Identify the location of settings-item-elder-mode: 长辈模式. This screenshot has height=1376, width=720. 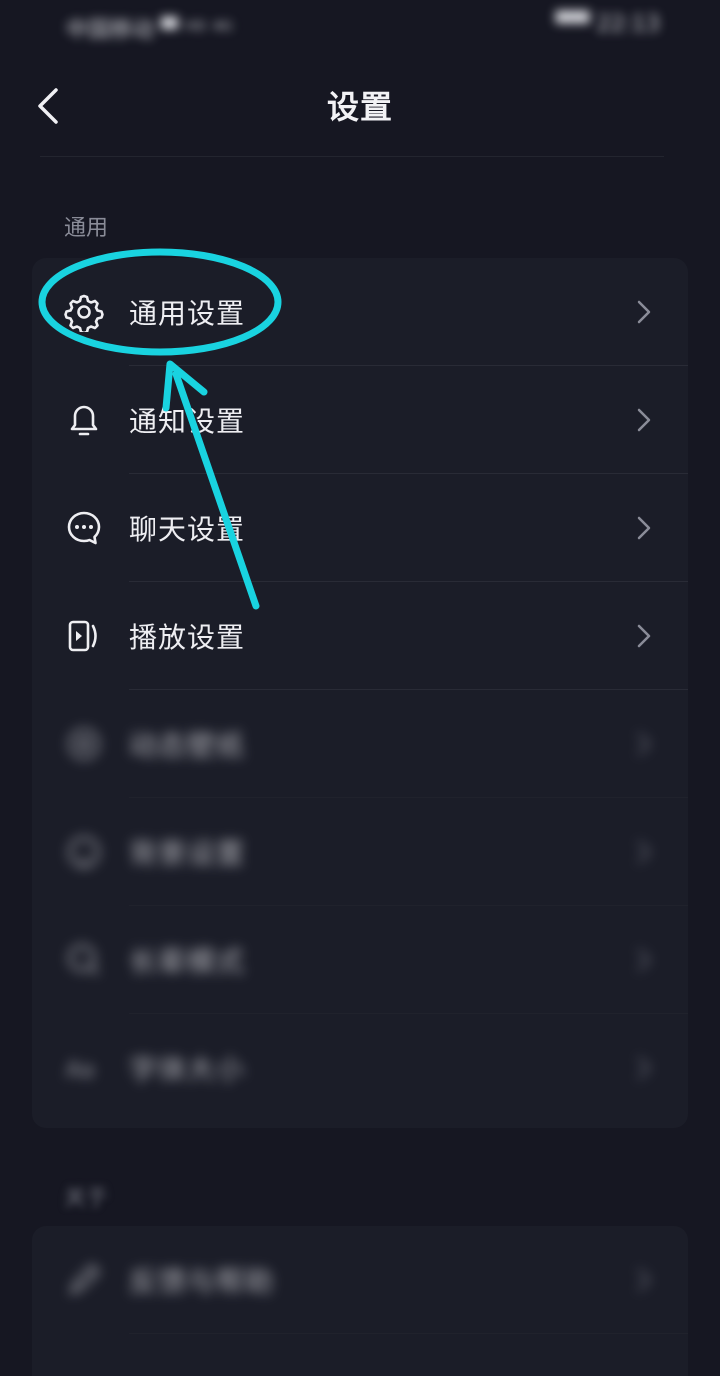
(360, 960).